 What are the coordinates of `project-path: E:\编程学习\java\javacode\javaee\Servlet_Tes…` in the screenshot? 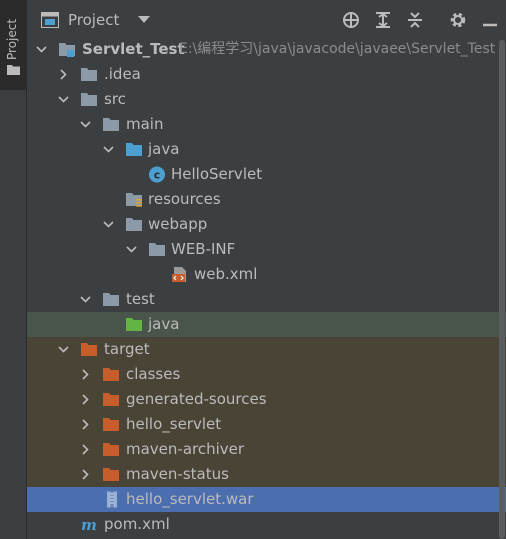 It's located at (337, 49).